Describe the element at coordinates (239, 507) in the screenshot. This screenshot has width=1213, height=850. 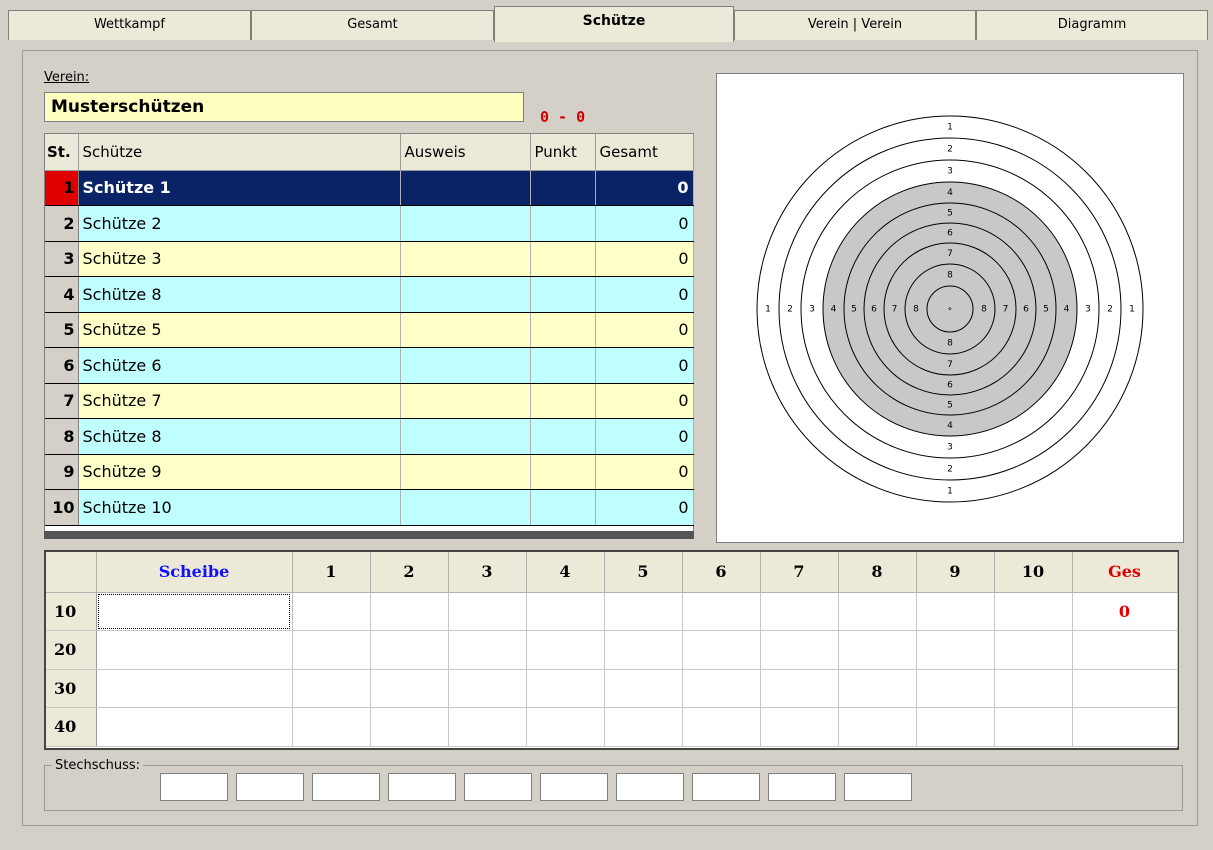
I see `shooter-name: Schütze 10` at that location.